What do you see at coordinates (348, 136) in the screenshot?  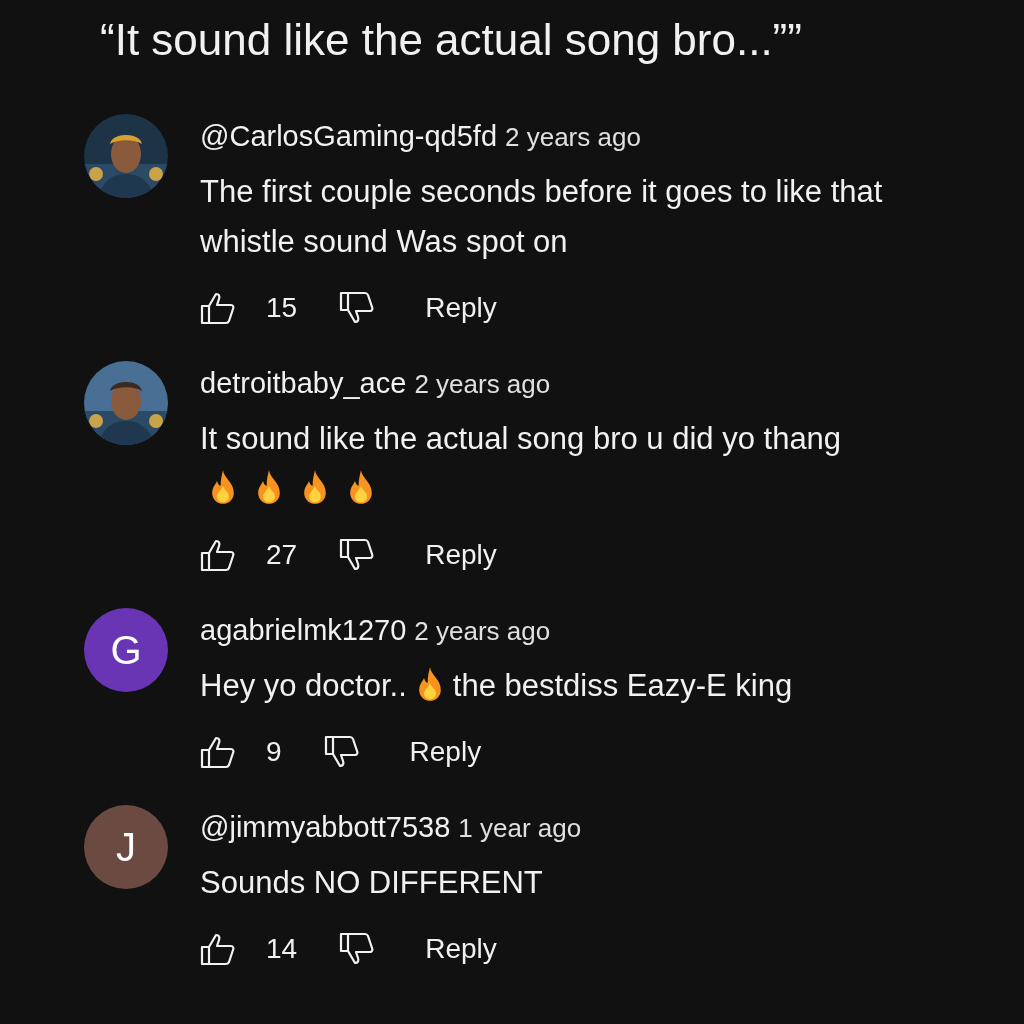 I see `comment-author: @CarlosGaming-qd5fd` at bounding box center [348, 136].